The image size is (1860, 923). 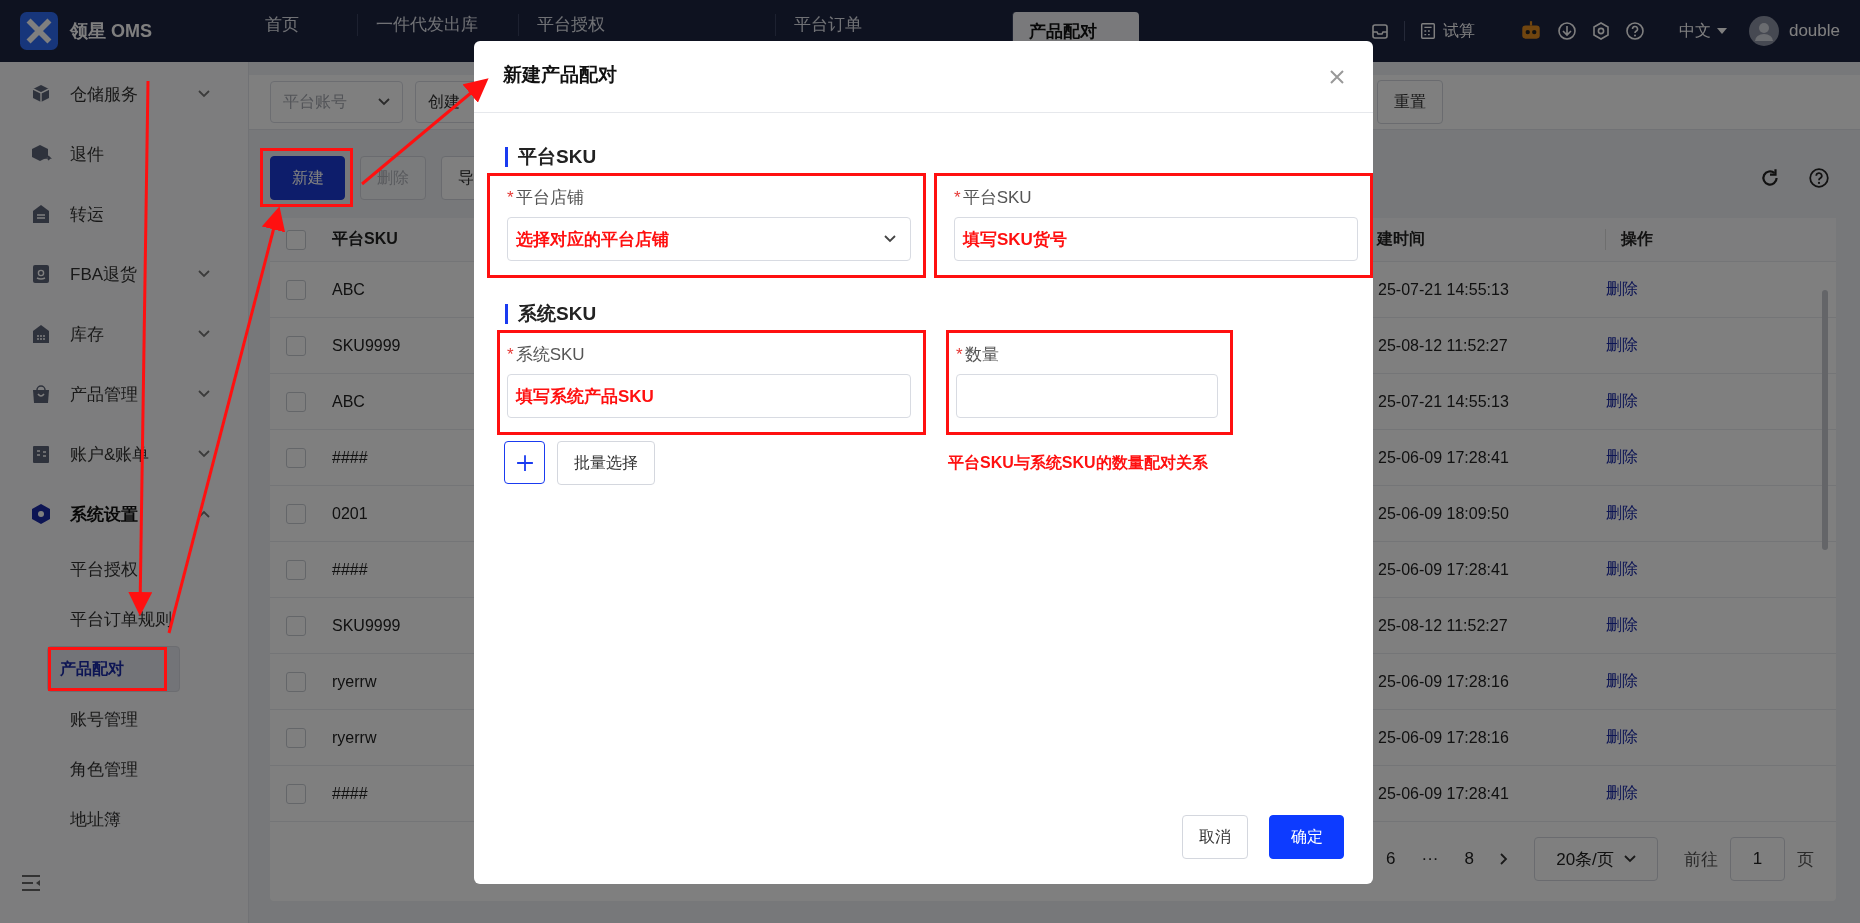 What do you see at coordinates (1443, 345) in the screenshot?
I see `table-cell-text: 25-08-12 11:52:27` at bounding box center [1443, 345].